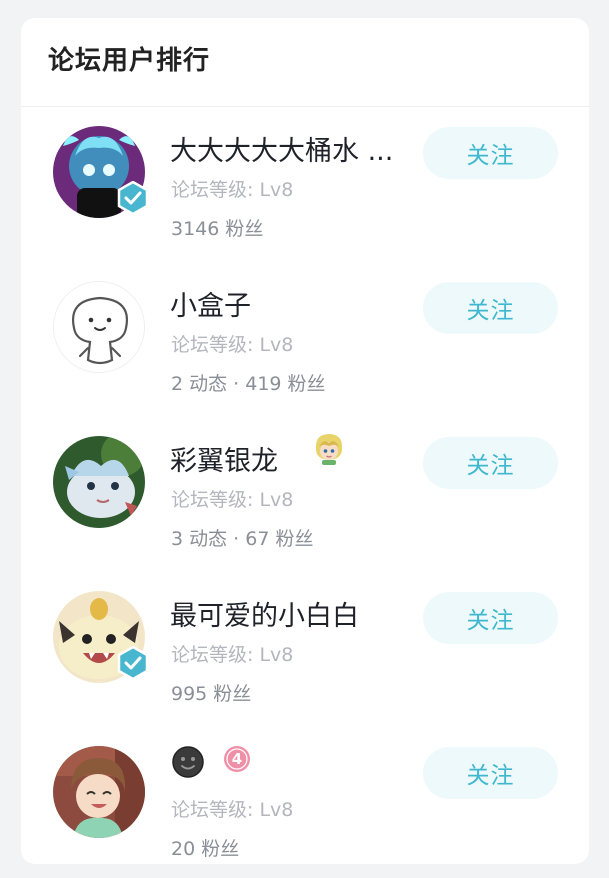 The width and height of the screenshot is (609, 878). Describe the element at coordinates (188, 762) in the screenshot. I see `dark-face-emoji-icon` at that location.